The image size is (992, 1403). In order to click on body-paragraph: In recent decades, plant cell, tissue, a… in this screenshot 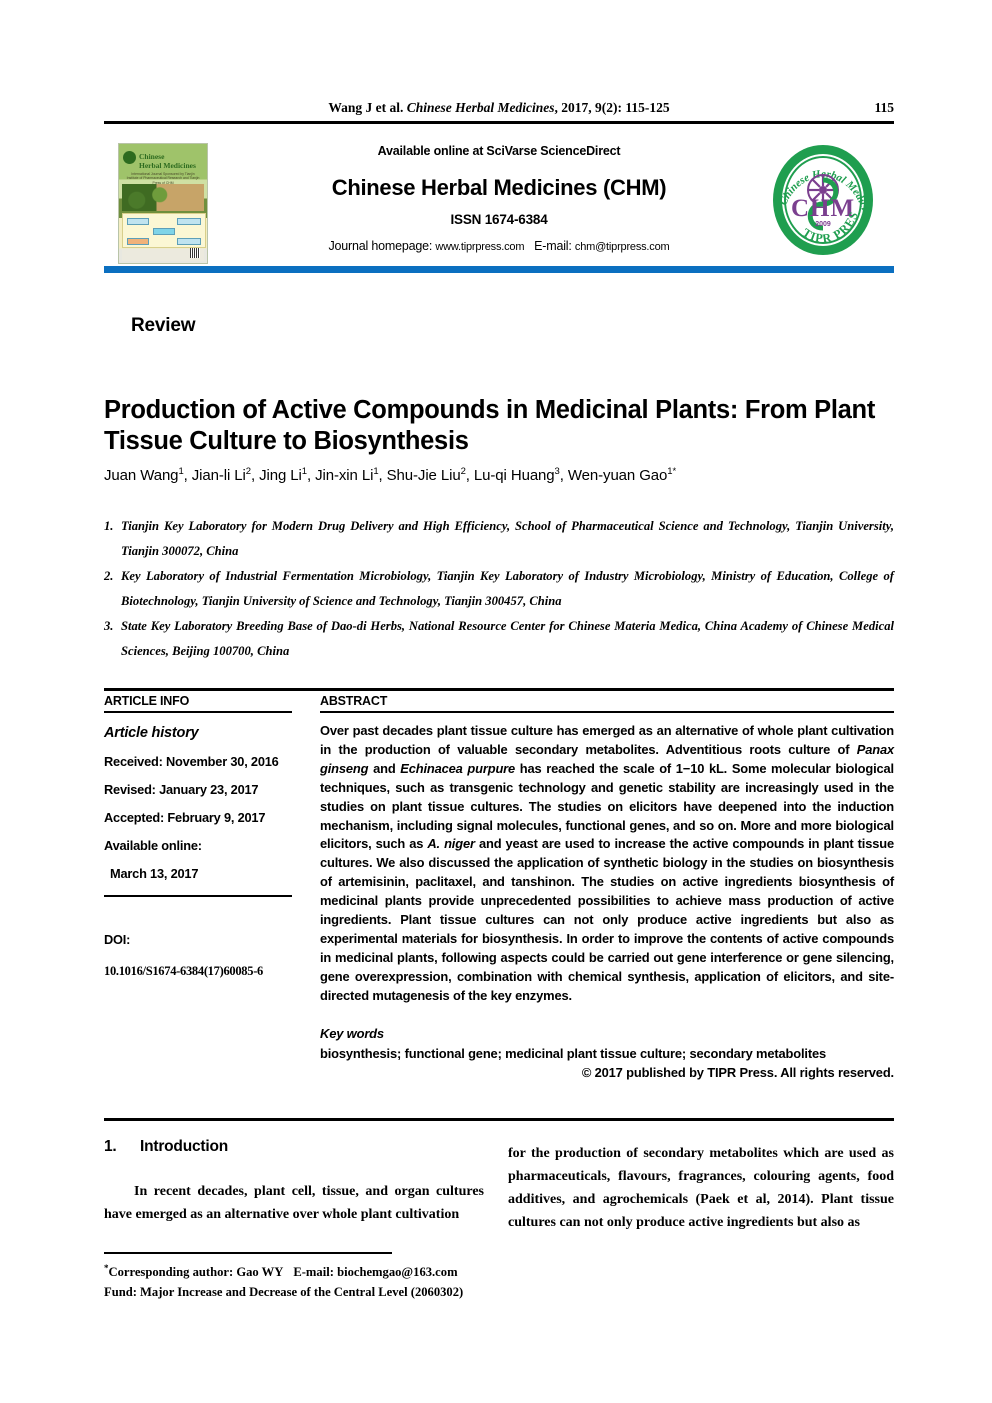, I will do `click(294, 1203)`.